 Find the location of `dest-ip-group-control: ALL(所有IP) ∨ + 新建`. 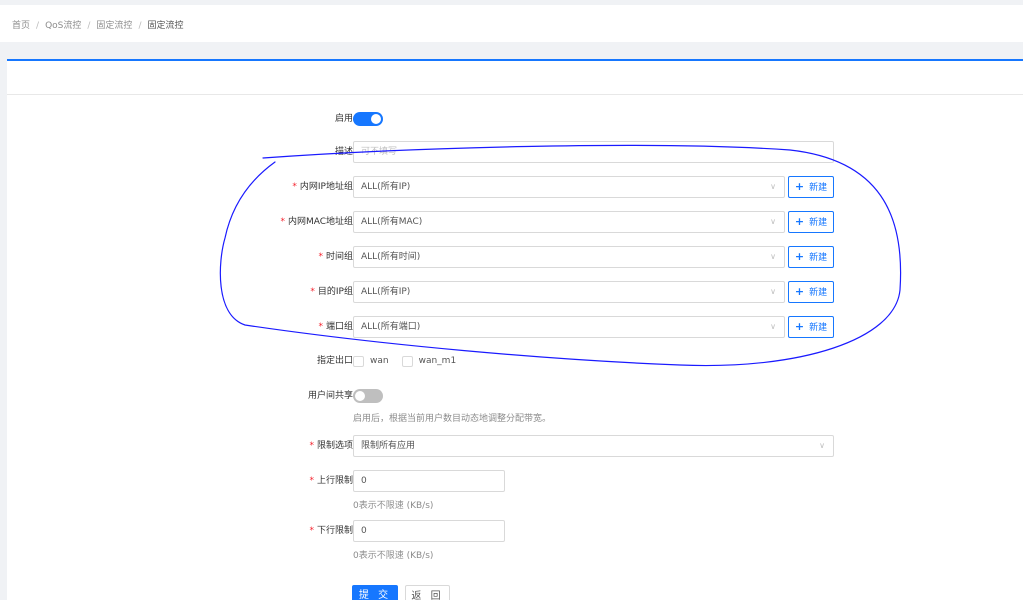

dest-ip-group-control: ALL(所有IP) ∨ + 新建 is located at coordinates (593, 292).